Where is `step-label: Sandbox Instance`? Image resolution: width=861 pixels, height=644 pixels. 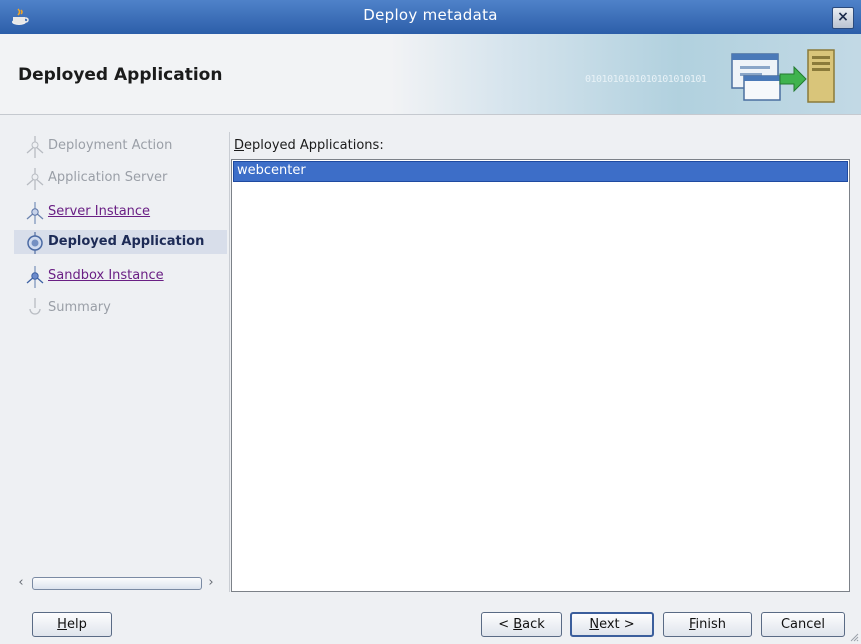 step-label: Sandbox Instance is located at coordinates (106, 275).